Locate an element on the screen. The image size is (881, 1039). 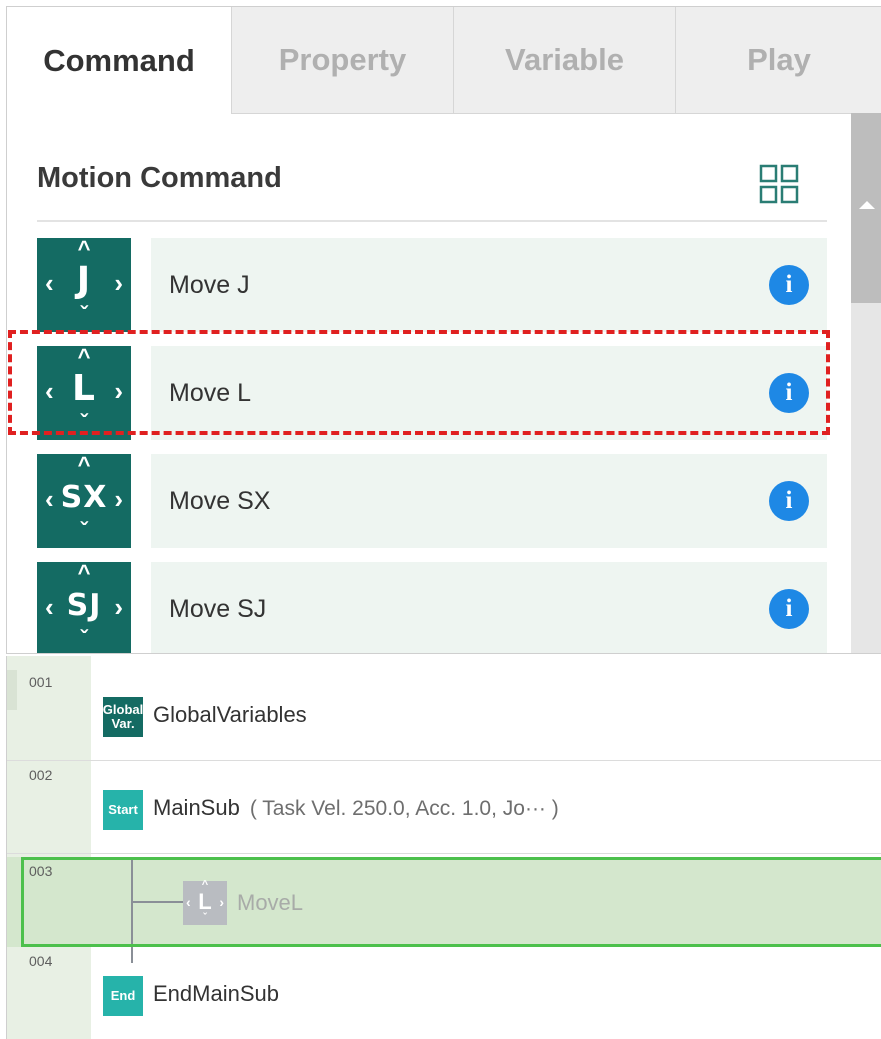
line-number: 001 is located at coordinates (41, 682).